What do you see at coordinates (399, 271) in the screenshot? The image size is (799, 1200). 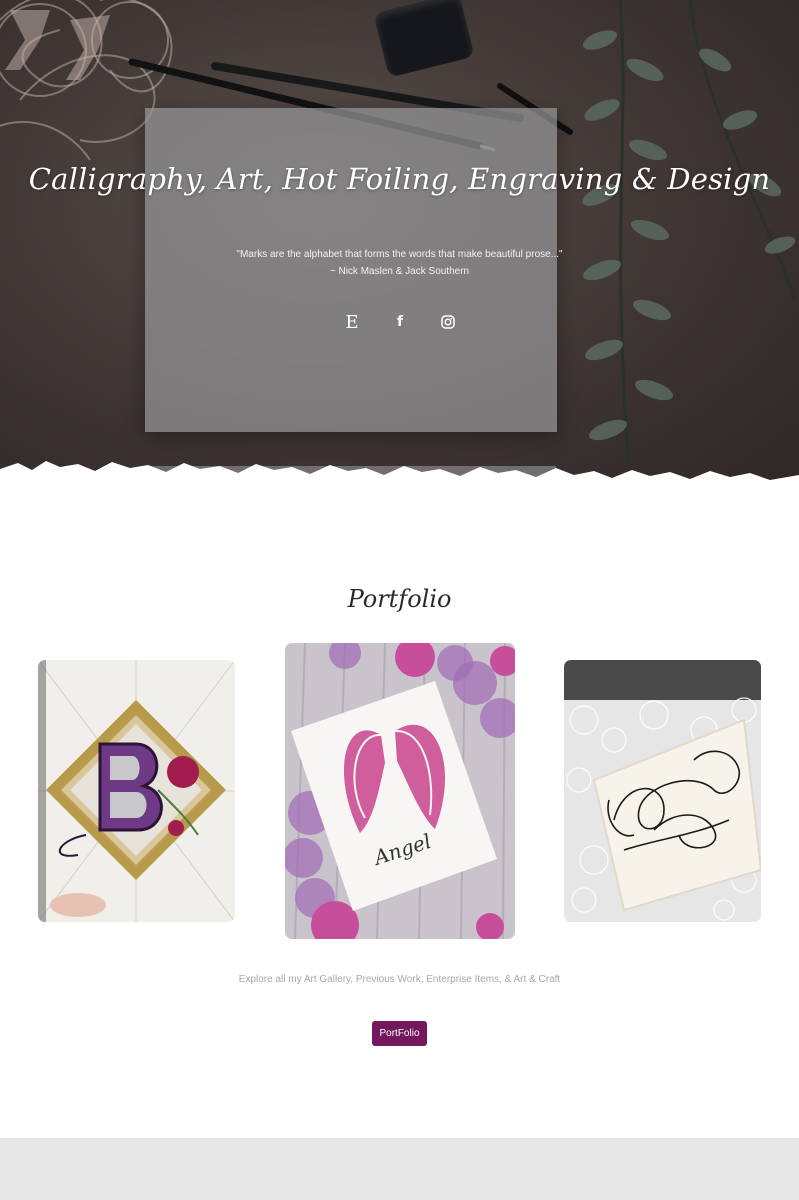 I see `quote-author: ~ Nick Maslen & Jack Southern` at bounding box center [399, 271].